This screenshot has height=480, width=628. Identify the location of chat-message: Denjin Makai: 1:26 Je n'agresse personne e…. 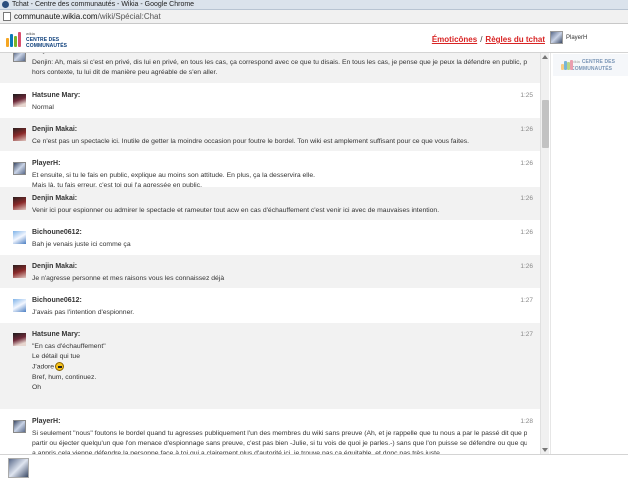
(270, 272).